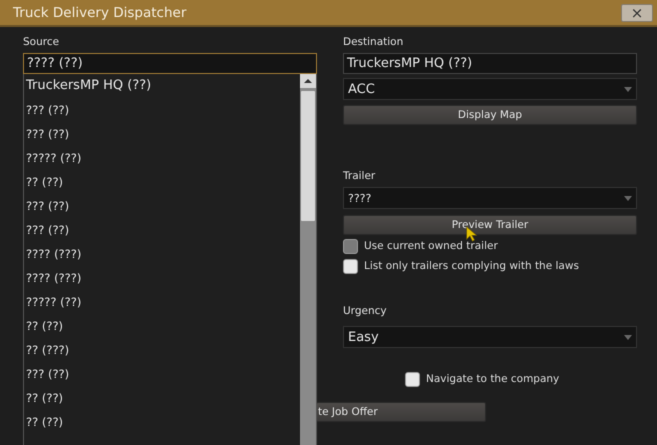 The image size is (657, 445). What do you see at coordinates (490, 337) in the screenshot?
I see `urgency-select: Easy` at bounding box center [490, 337].